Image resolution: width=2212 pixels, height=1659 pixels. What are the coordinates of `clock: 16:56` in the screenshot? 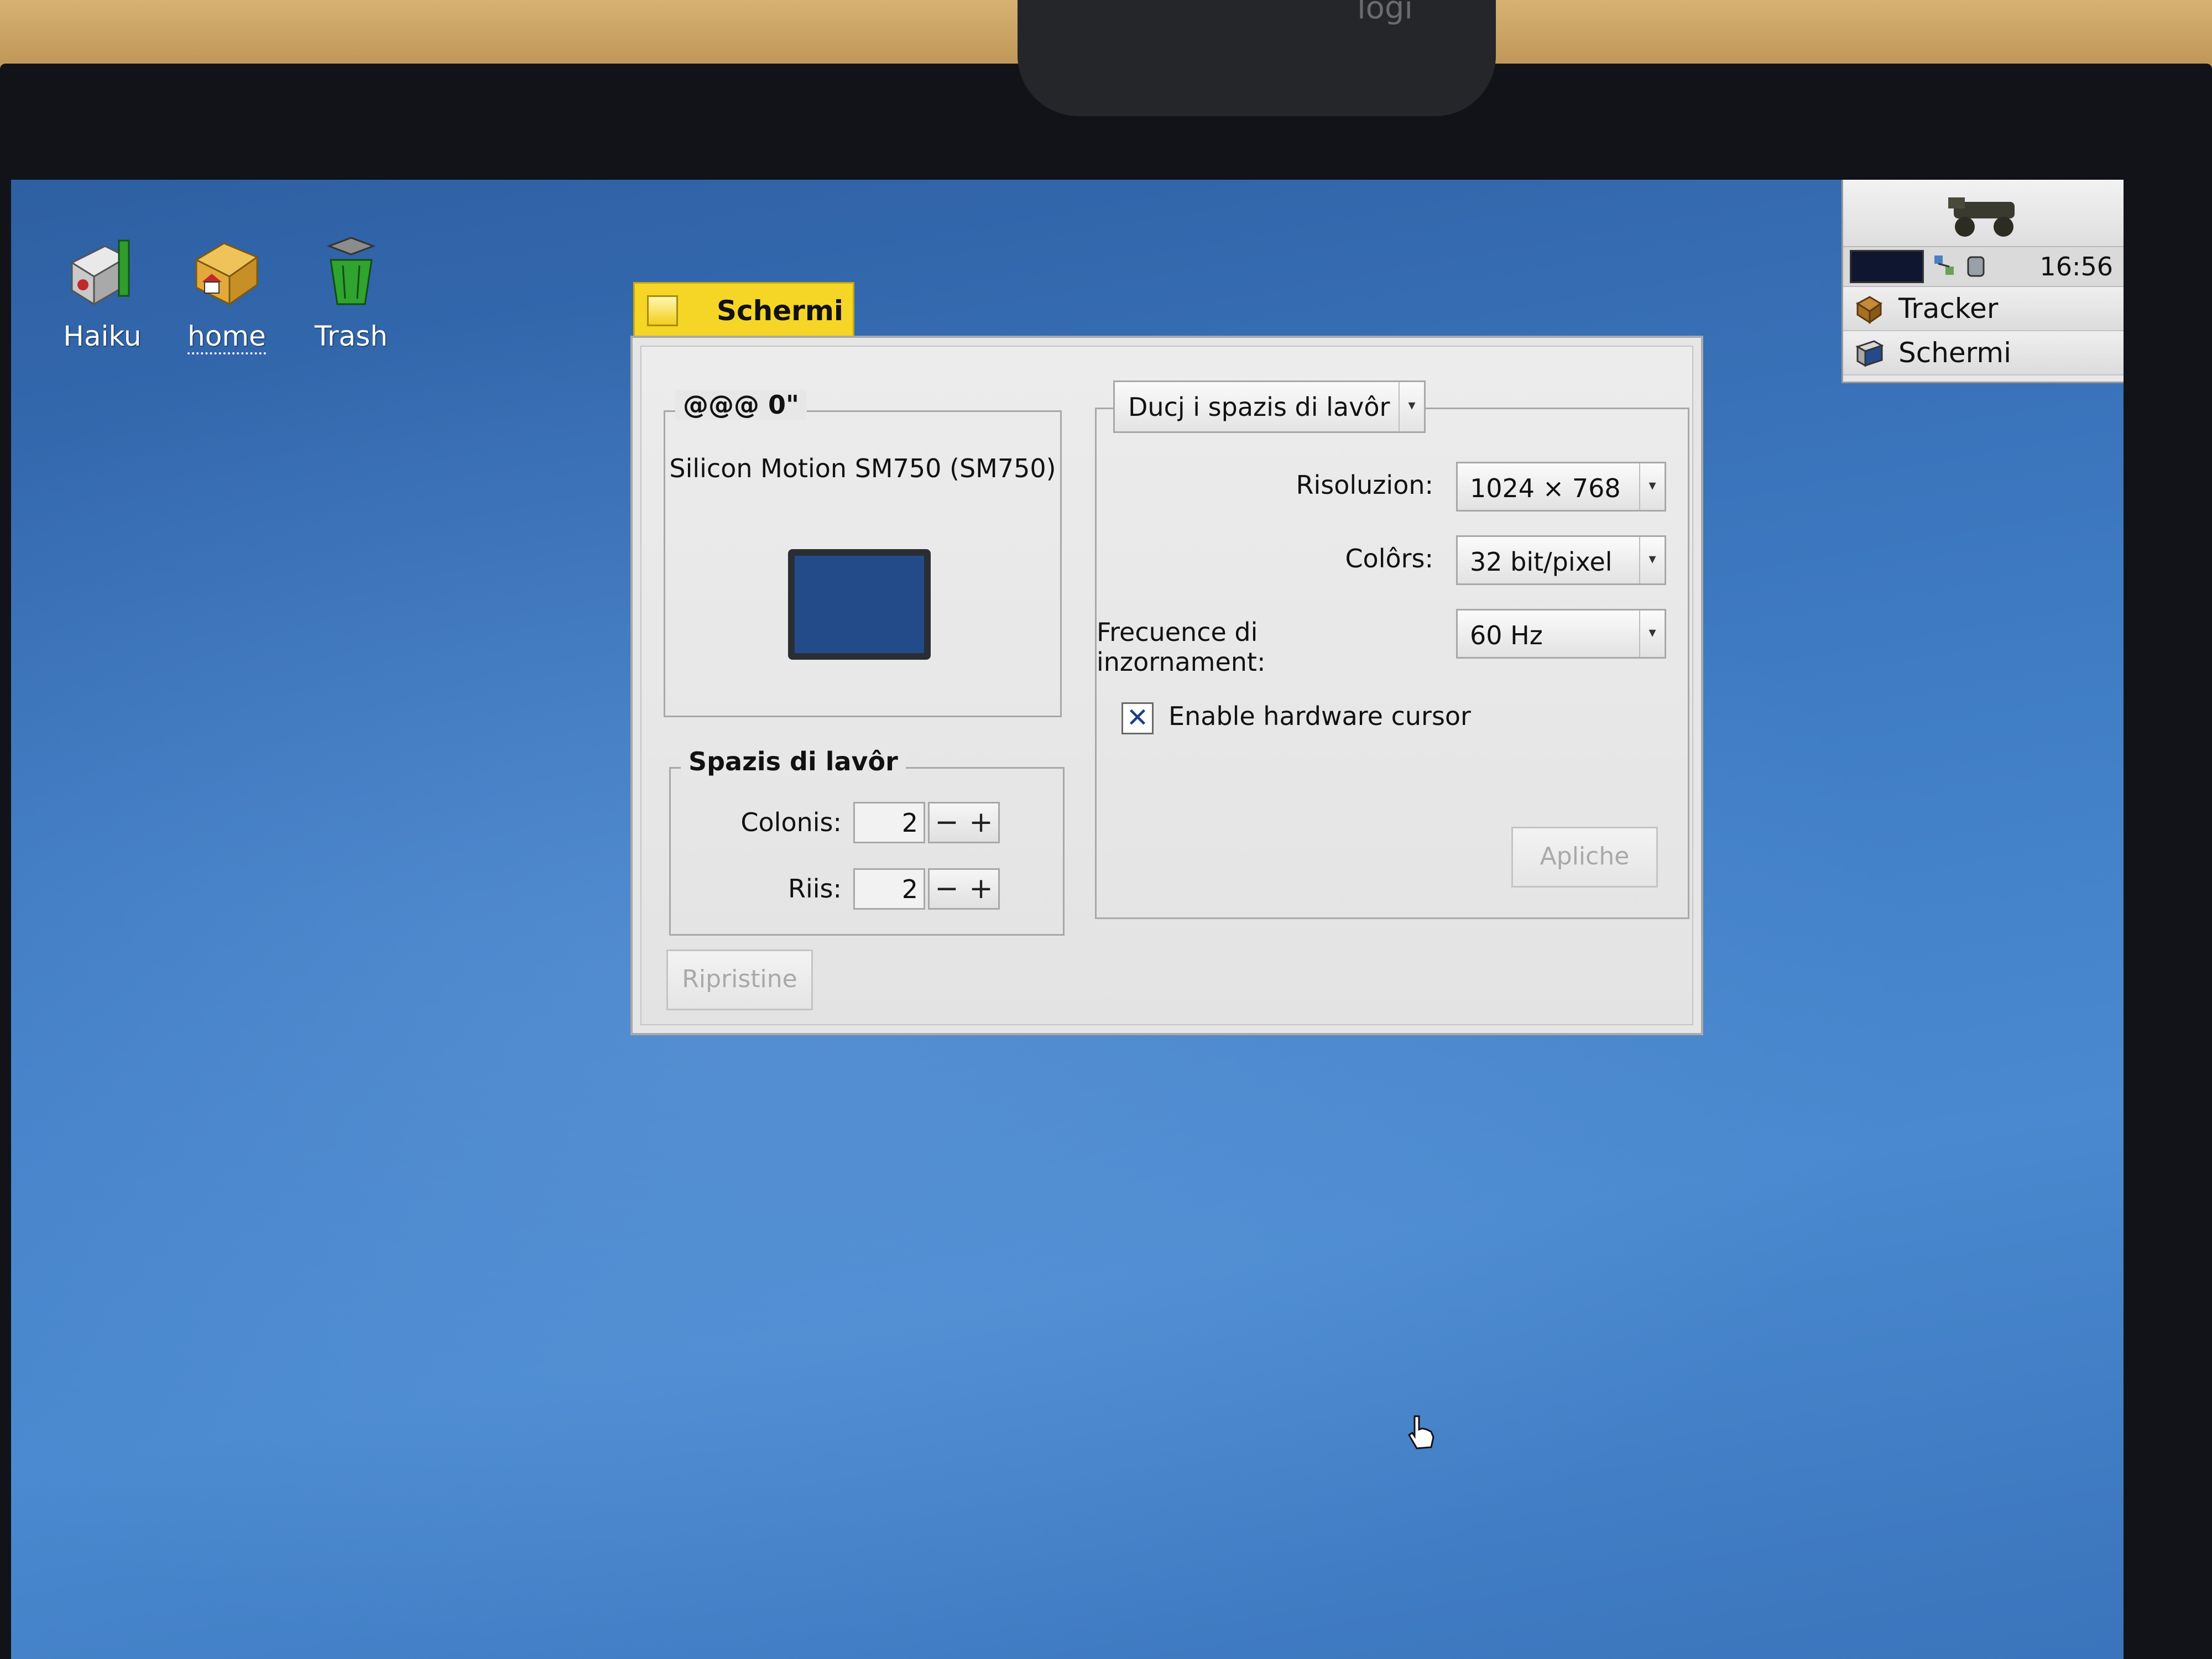 It's located at (2079, 267).